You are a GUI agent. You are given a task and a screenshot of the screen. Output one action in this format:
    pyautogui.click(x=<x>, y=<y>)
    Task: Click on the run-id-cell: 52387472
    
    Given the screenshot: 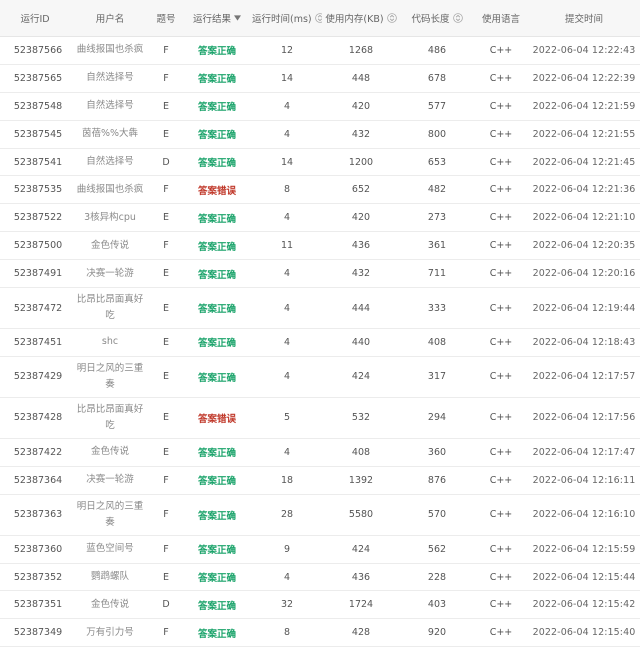 What is the action you would take?
    pyautogui.click(x=35, y=308)
    